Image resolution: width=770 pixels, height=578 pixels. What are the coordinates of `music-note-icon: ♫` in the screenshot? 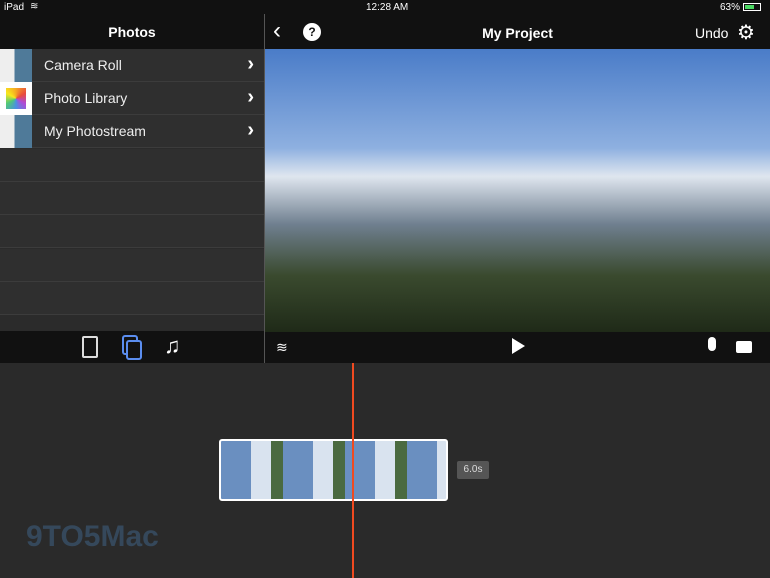 It's located at (172, 346).